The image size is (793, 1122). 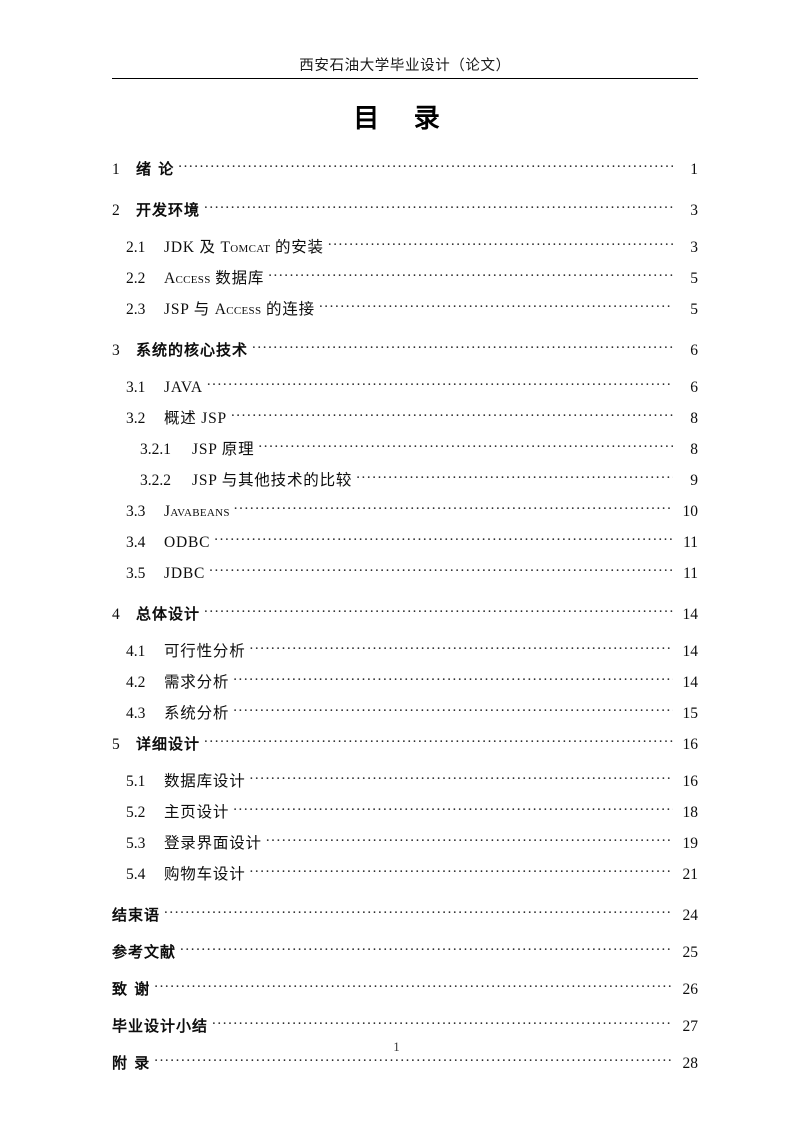 What do you see at coordinates (690, 915) in the screenshot?
I see `toc-entry-page: 24` at bounding box center [690, 915].